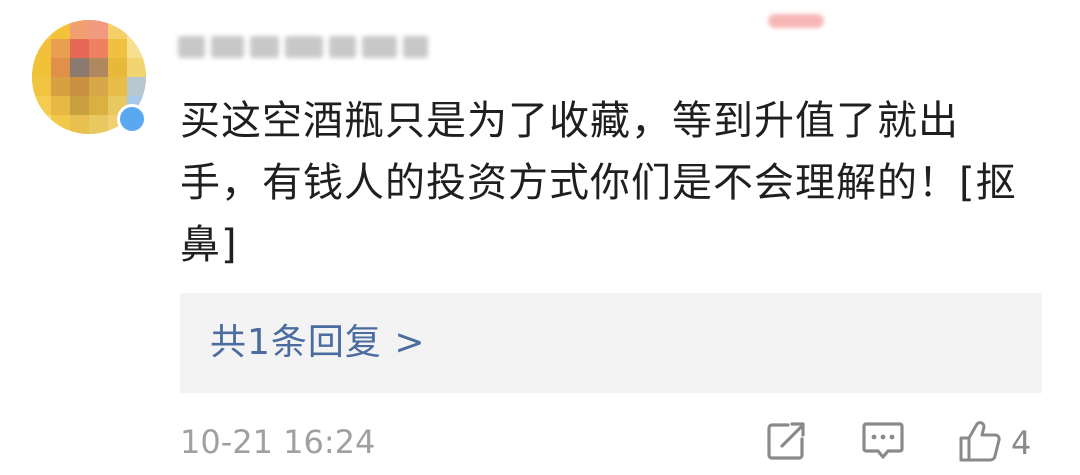 The width and height of the screenshot is (1080, 475). What do you see at coordinates (303, 47) in the screenshot?
I see `username-blurred` at bounding box center [303, 47].